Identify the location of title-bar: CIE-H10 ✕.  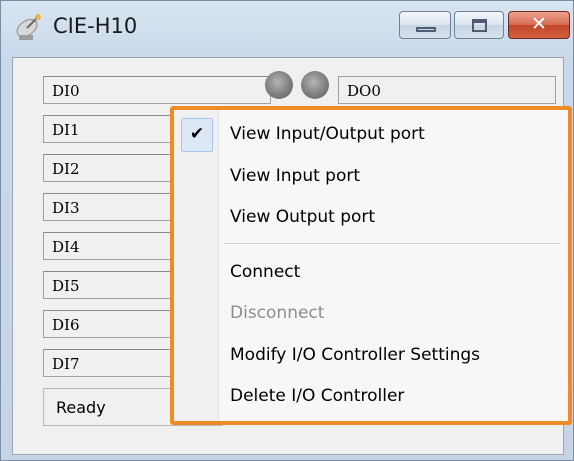
(287, 28).